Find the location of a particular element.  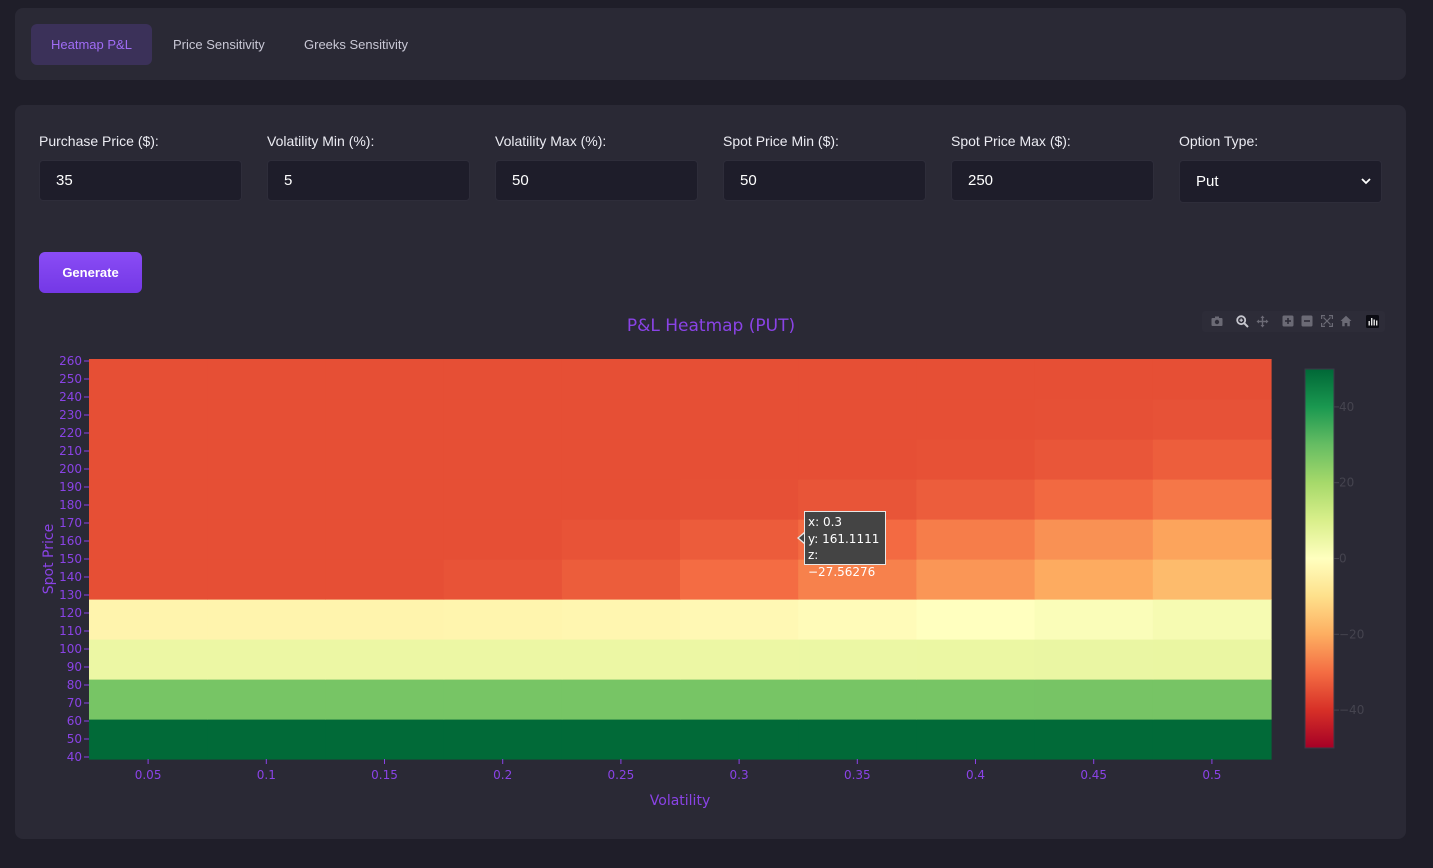

y-tick-label: 200 is located at coordinates (70, 469).